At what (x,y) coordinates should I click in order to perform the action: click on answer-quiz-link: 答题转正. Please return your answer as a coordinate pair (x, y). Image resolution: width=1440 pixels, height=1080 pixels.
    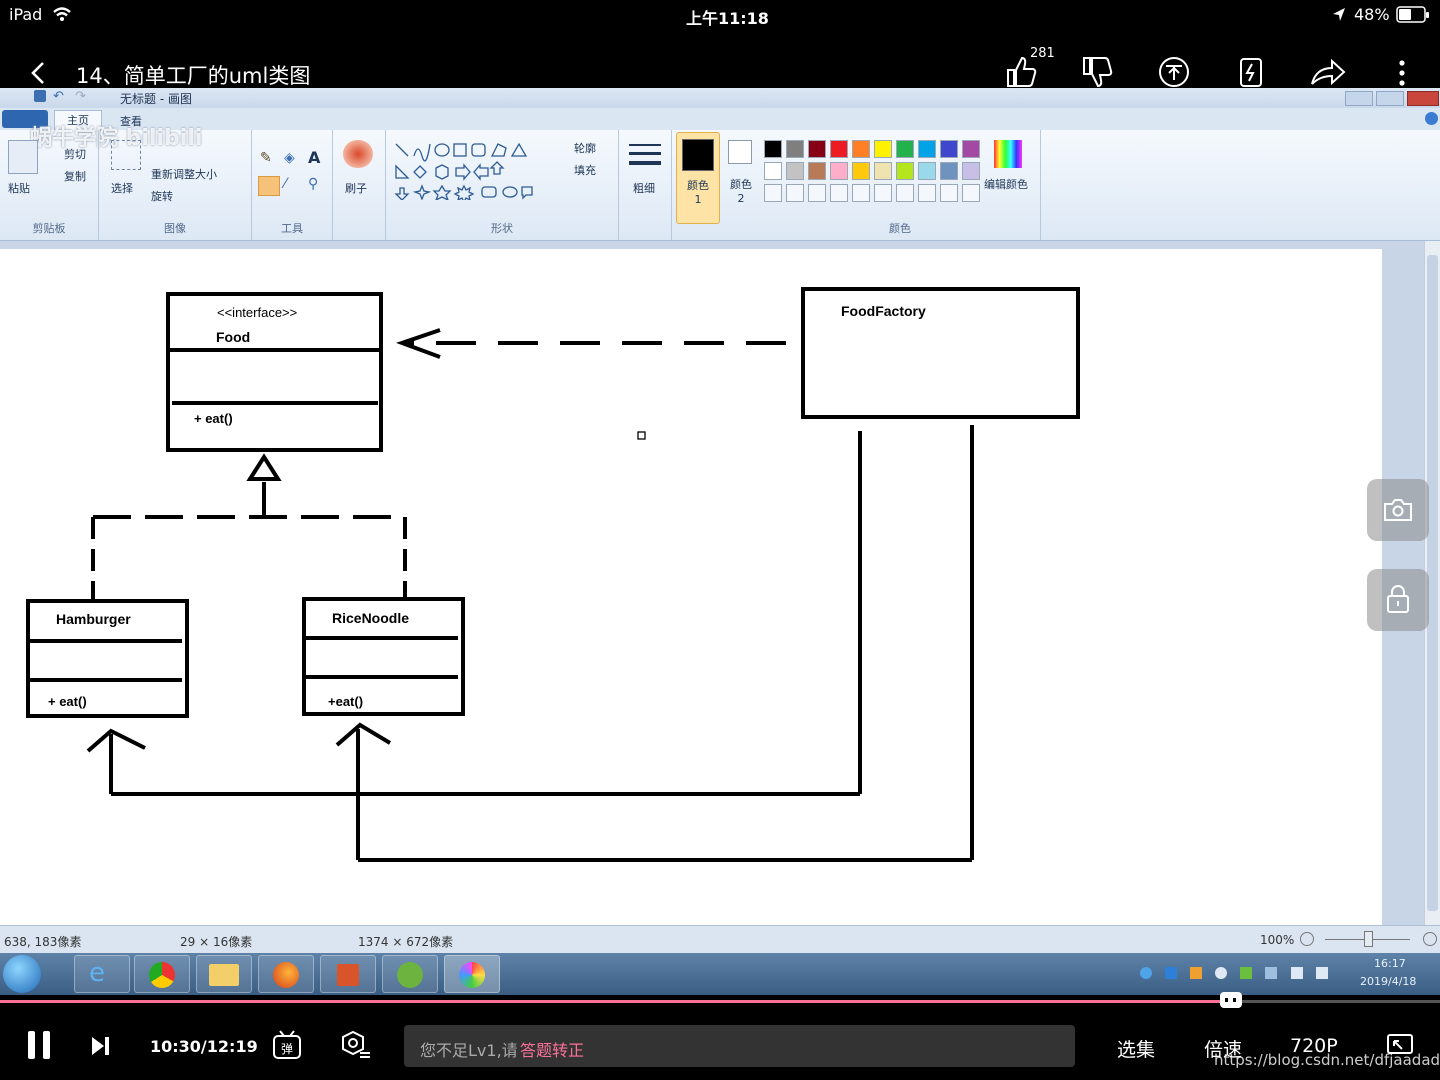
    Looking at the image, I should click on (552, 1049).